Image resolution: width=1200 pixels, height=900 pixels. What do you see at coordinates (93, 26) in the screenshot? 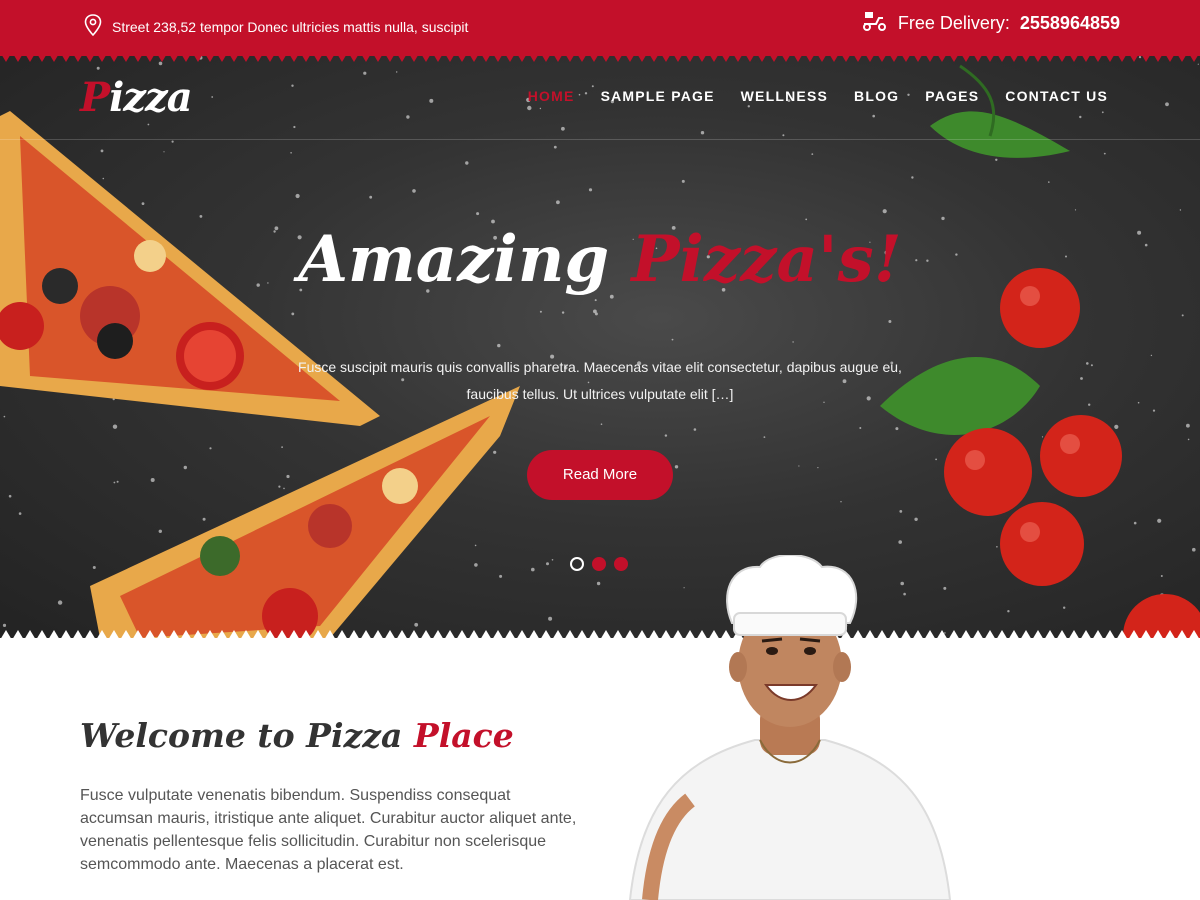
I see `location-pin-icon` at bounding box center [93, 26].